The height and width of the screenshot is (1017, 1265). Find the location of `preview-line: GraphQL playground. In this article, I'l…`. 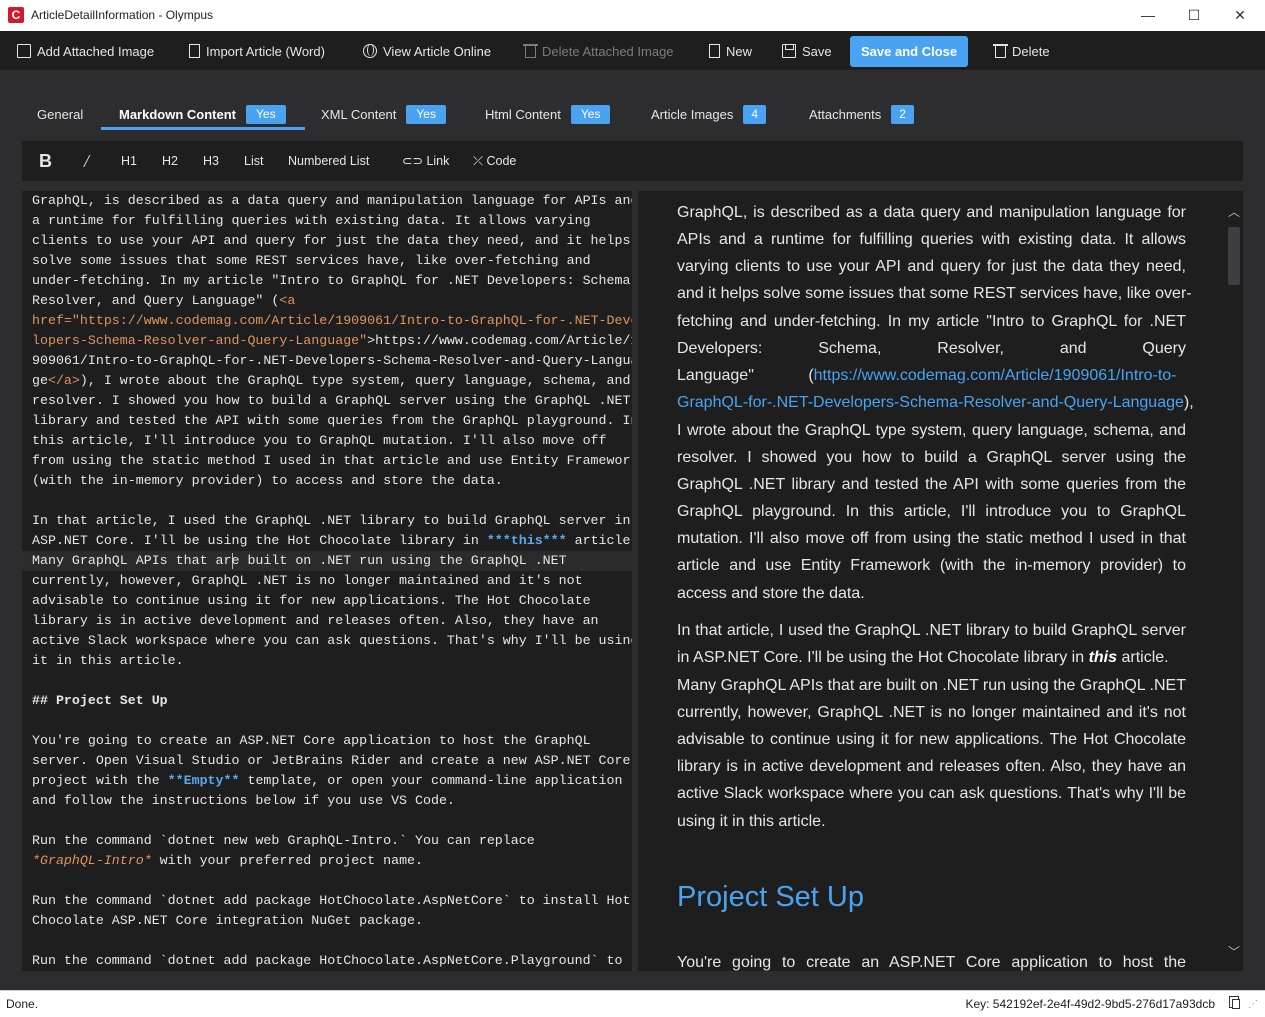

preview-line: GraphQL playground. In this article, I'l… is located at coordinates (931, 511).